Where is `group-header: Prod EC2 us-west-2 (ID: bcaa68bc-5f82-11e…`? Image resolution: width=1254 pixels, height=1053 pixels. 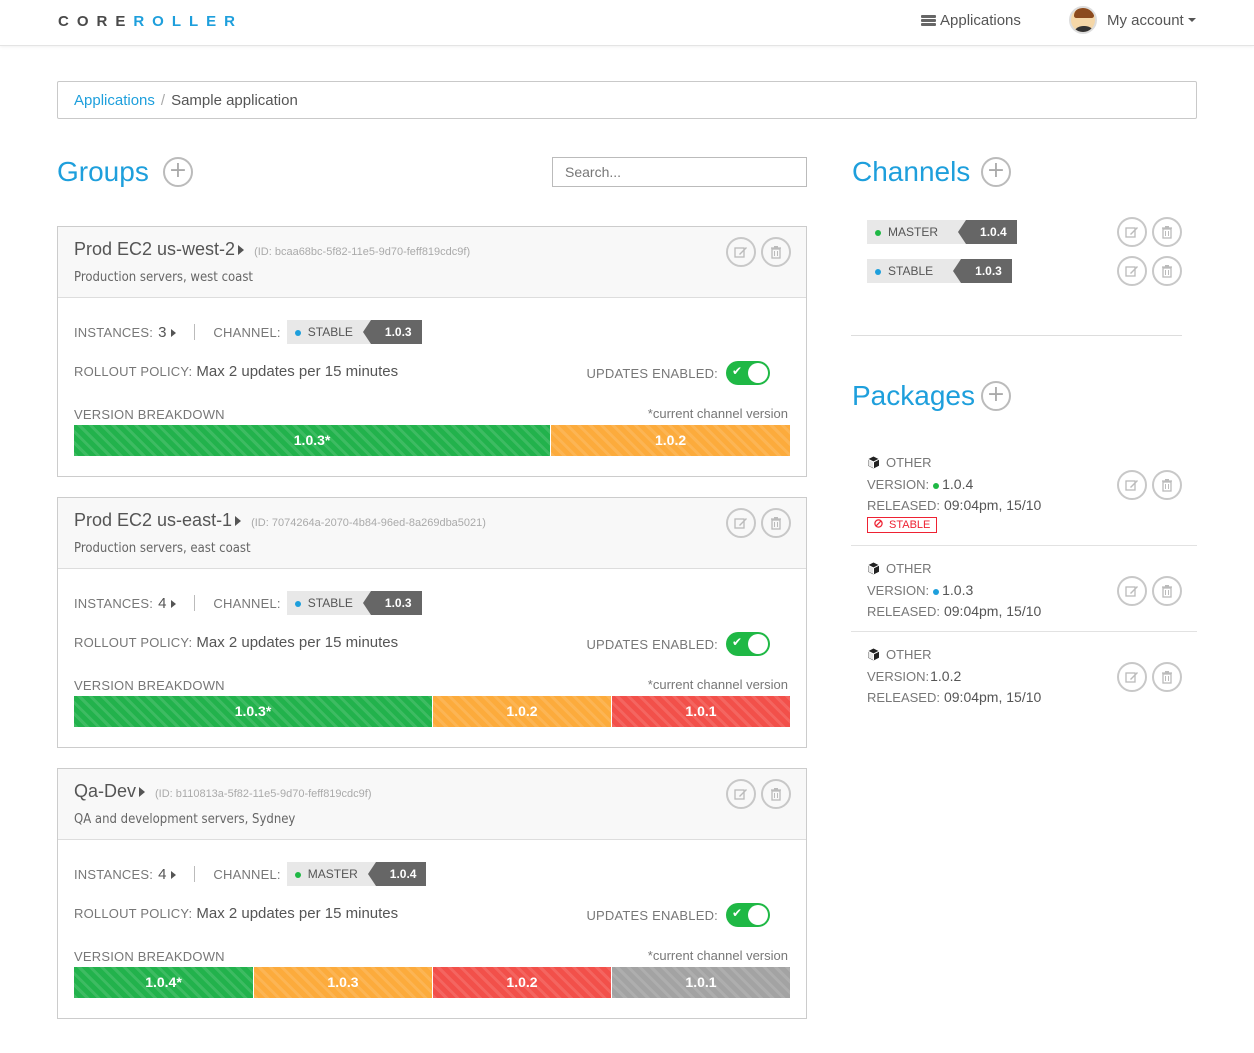 group-header: Prod EC2 us-west-2 (ID: bcaa68bc-5f82-11e… is located at coordinates (432, 262).